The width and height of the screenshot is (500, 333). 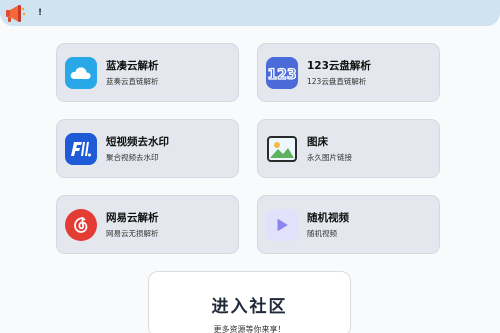 I want to click on community-subtitle: 更多资源等你来享！, so click(x=249, y=329).